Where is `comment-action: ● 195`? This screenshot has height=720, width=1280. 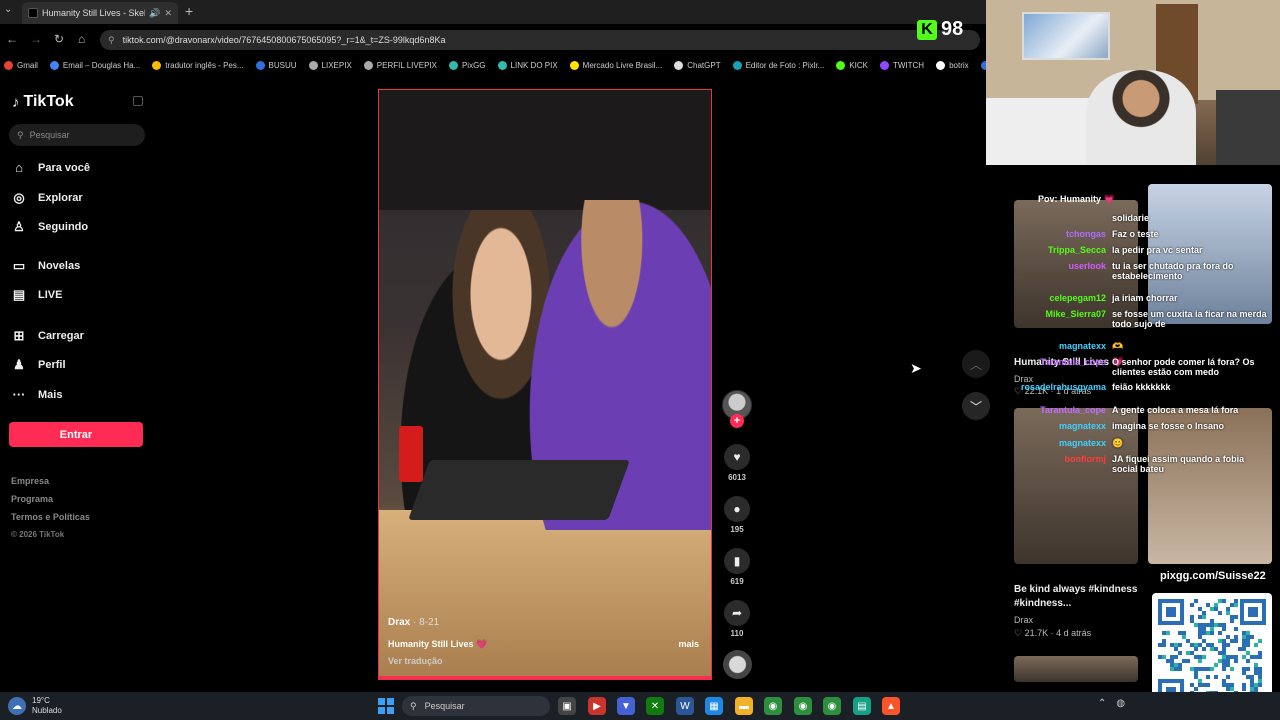
comment-action: ● 195 is located at coordinates (737, 515).